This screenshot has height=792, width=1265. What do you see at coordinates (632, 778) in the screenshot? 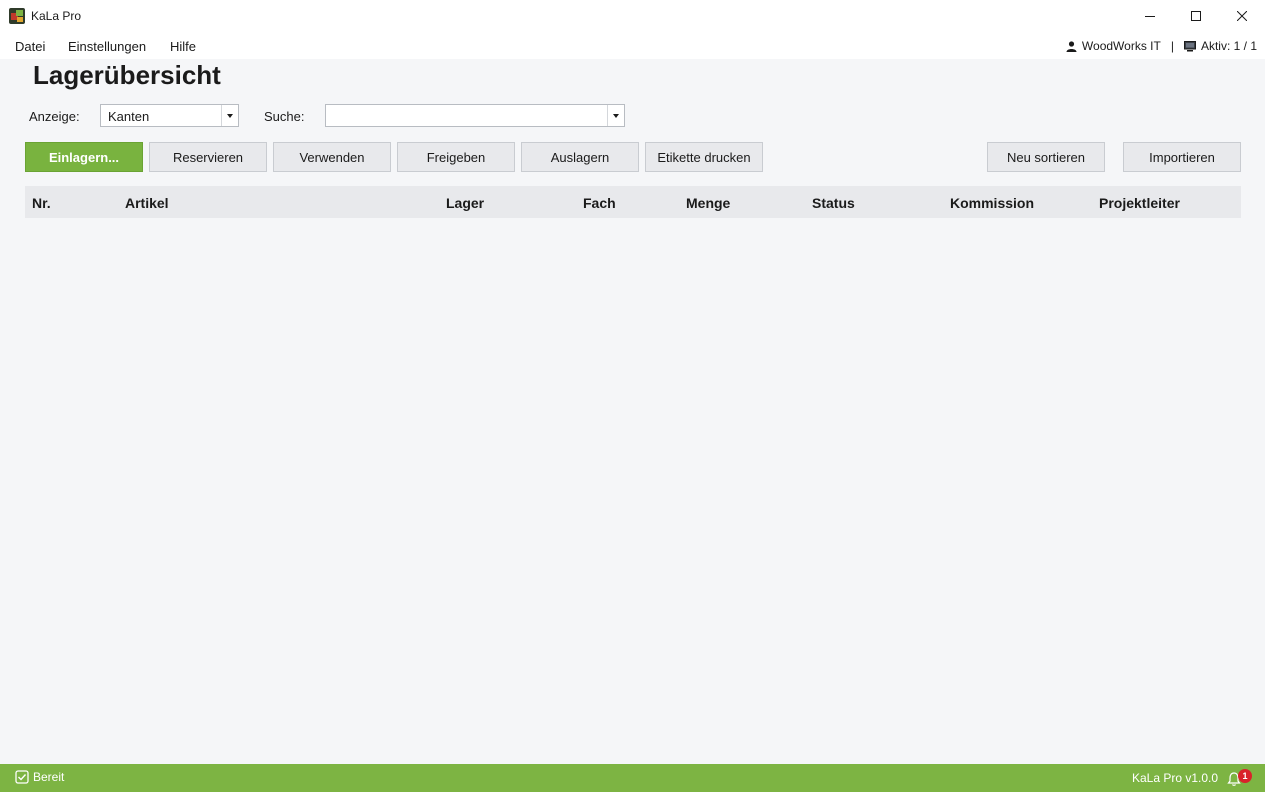
I see `status-bar: Bereit KaLa Pro v1.0.0` at bounding box center [632, 778].